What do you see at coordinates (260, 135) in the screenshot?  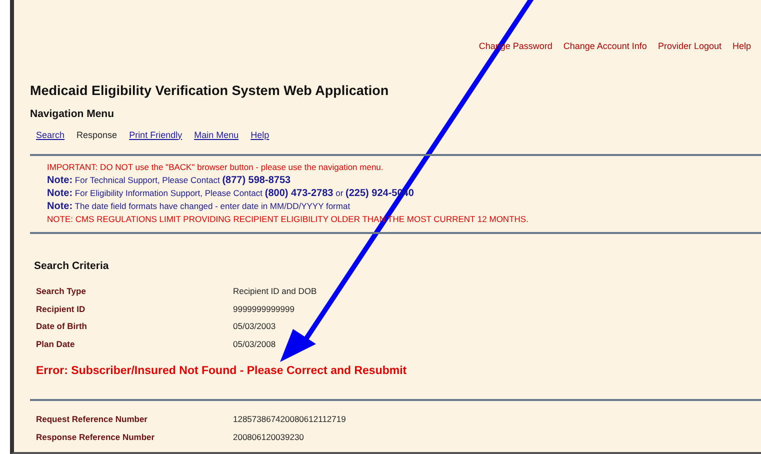 I see `nav-link: Help` at bounding box center [260, 135].